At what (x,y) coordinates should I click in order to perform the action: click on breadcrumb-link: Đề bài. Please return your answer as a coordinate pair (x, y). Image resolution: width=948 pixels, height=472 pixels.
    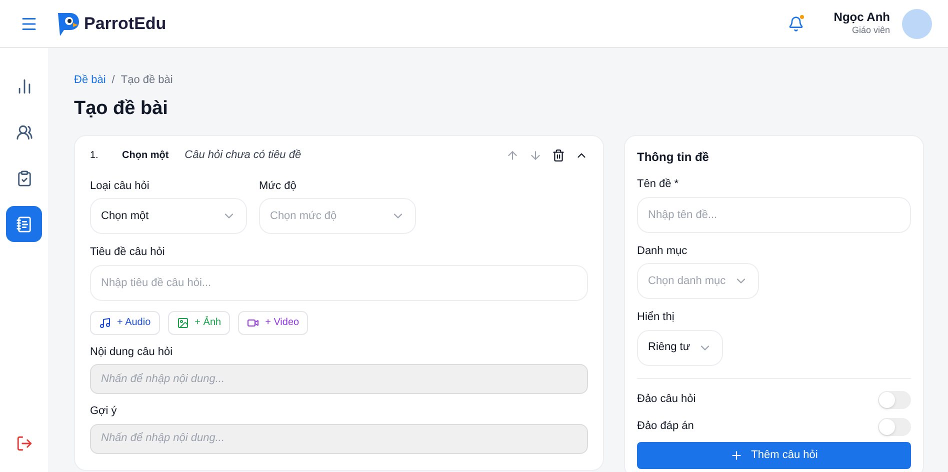
    Looking at the image, I should click on (90, 80).